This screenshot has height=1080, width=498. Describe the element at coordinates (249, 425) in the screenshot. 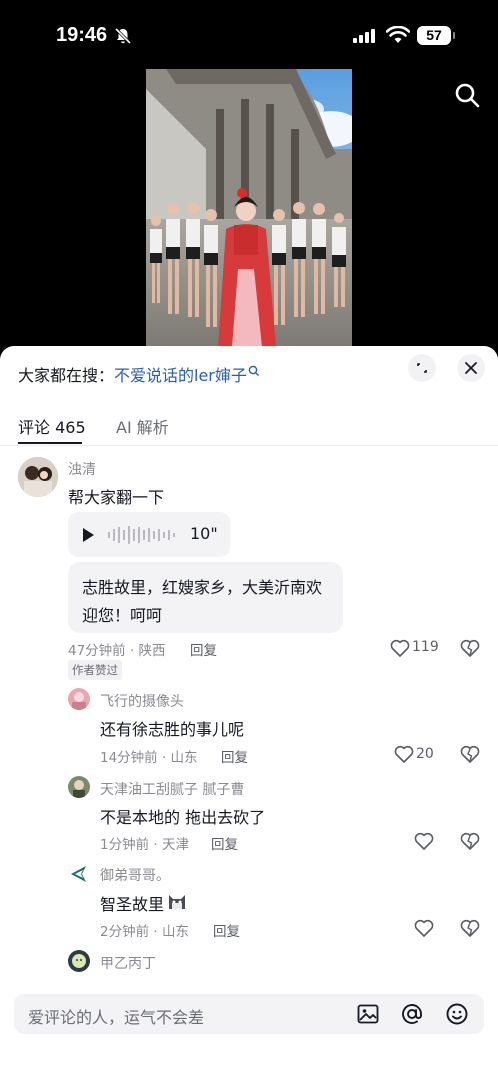

I see `comment-tabs: 评论 465 AI 解析` at that location.